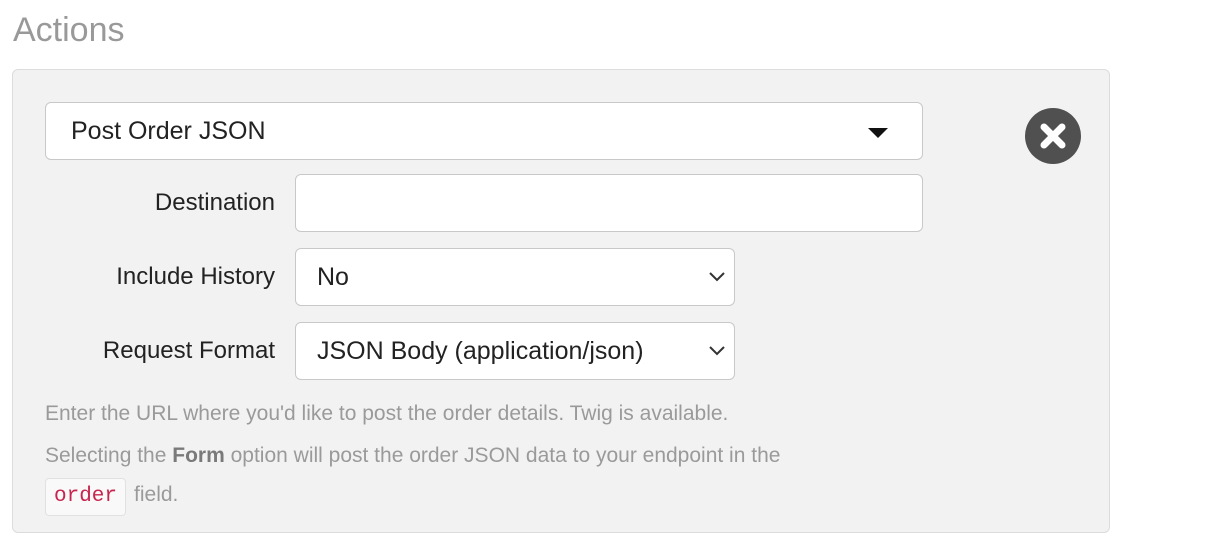 The width and height of the screenshot is (1216, 560). Describe the element at coordinates (86, 497) in the screenshot. I see `order-code-tag: order` at that location.